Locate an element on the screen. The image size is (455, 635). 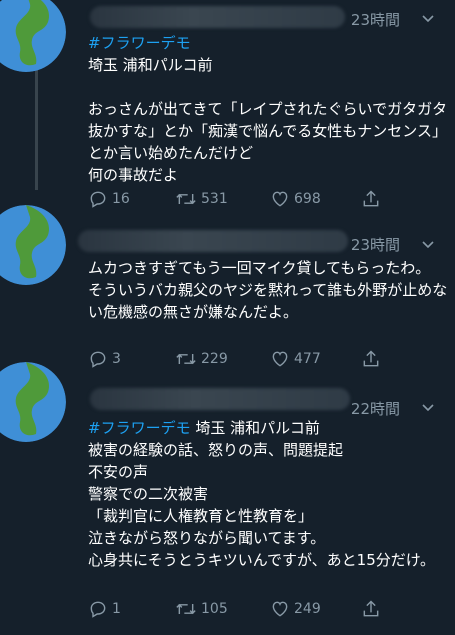
reply-button: 16 is located at coordinates (109, 199).